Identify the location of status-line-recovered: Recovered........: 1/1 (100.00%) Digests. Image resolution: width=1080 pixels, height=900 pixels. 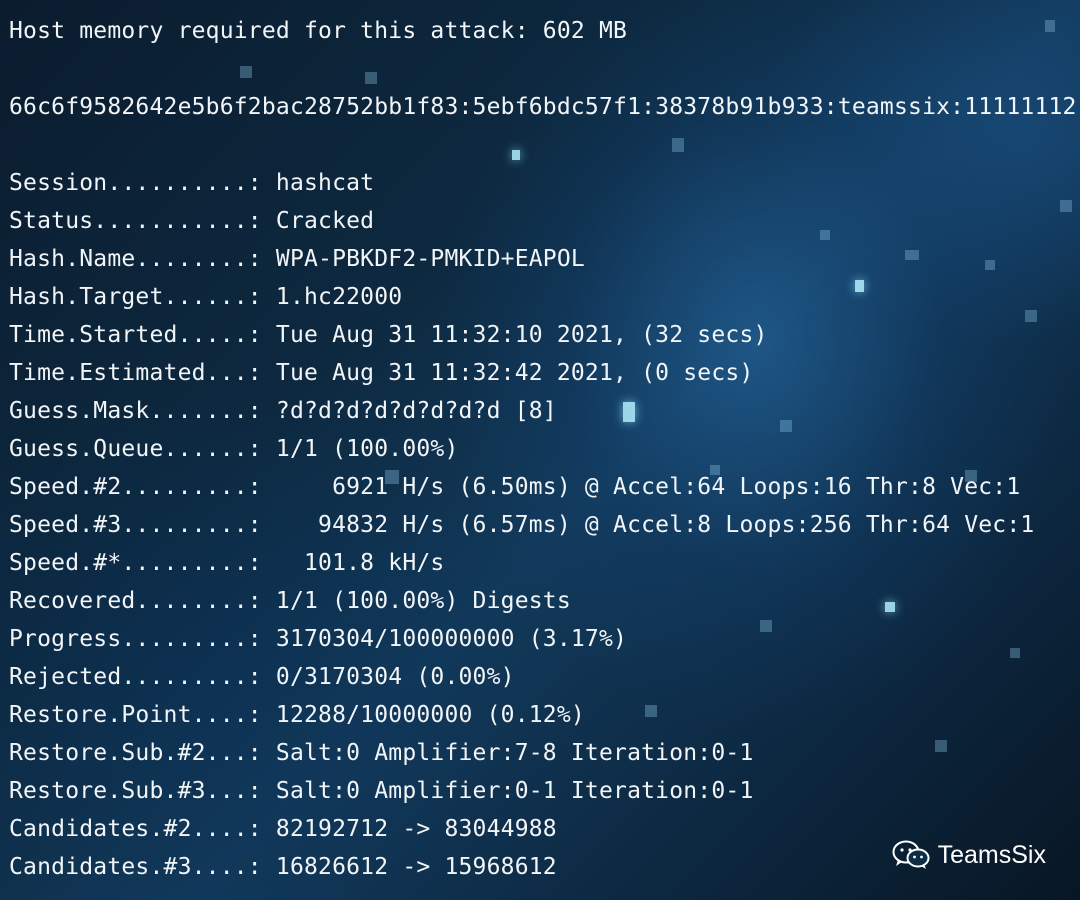
(290, 601).